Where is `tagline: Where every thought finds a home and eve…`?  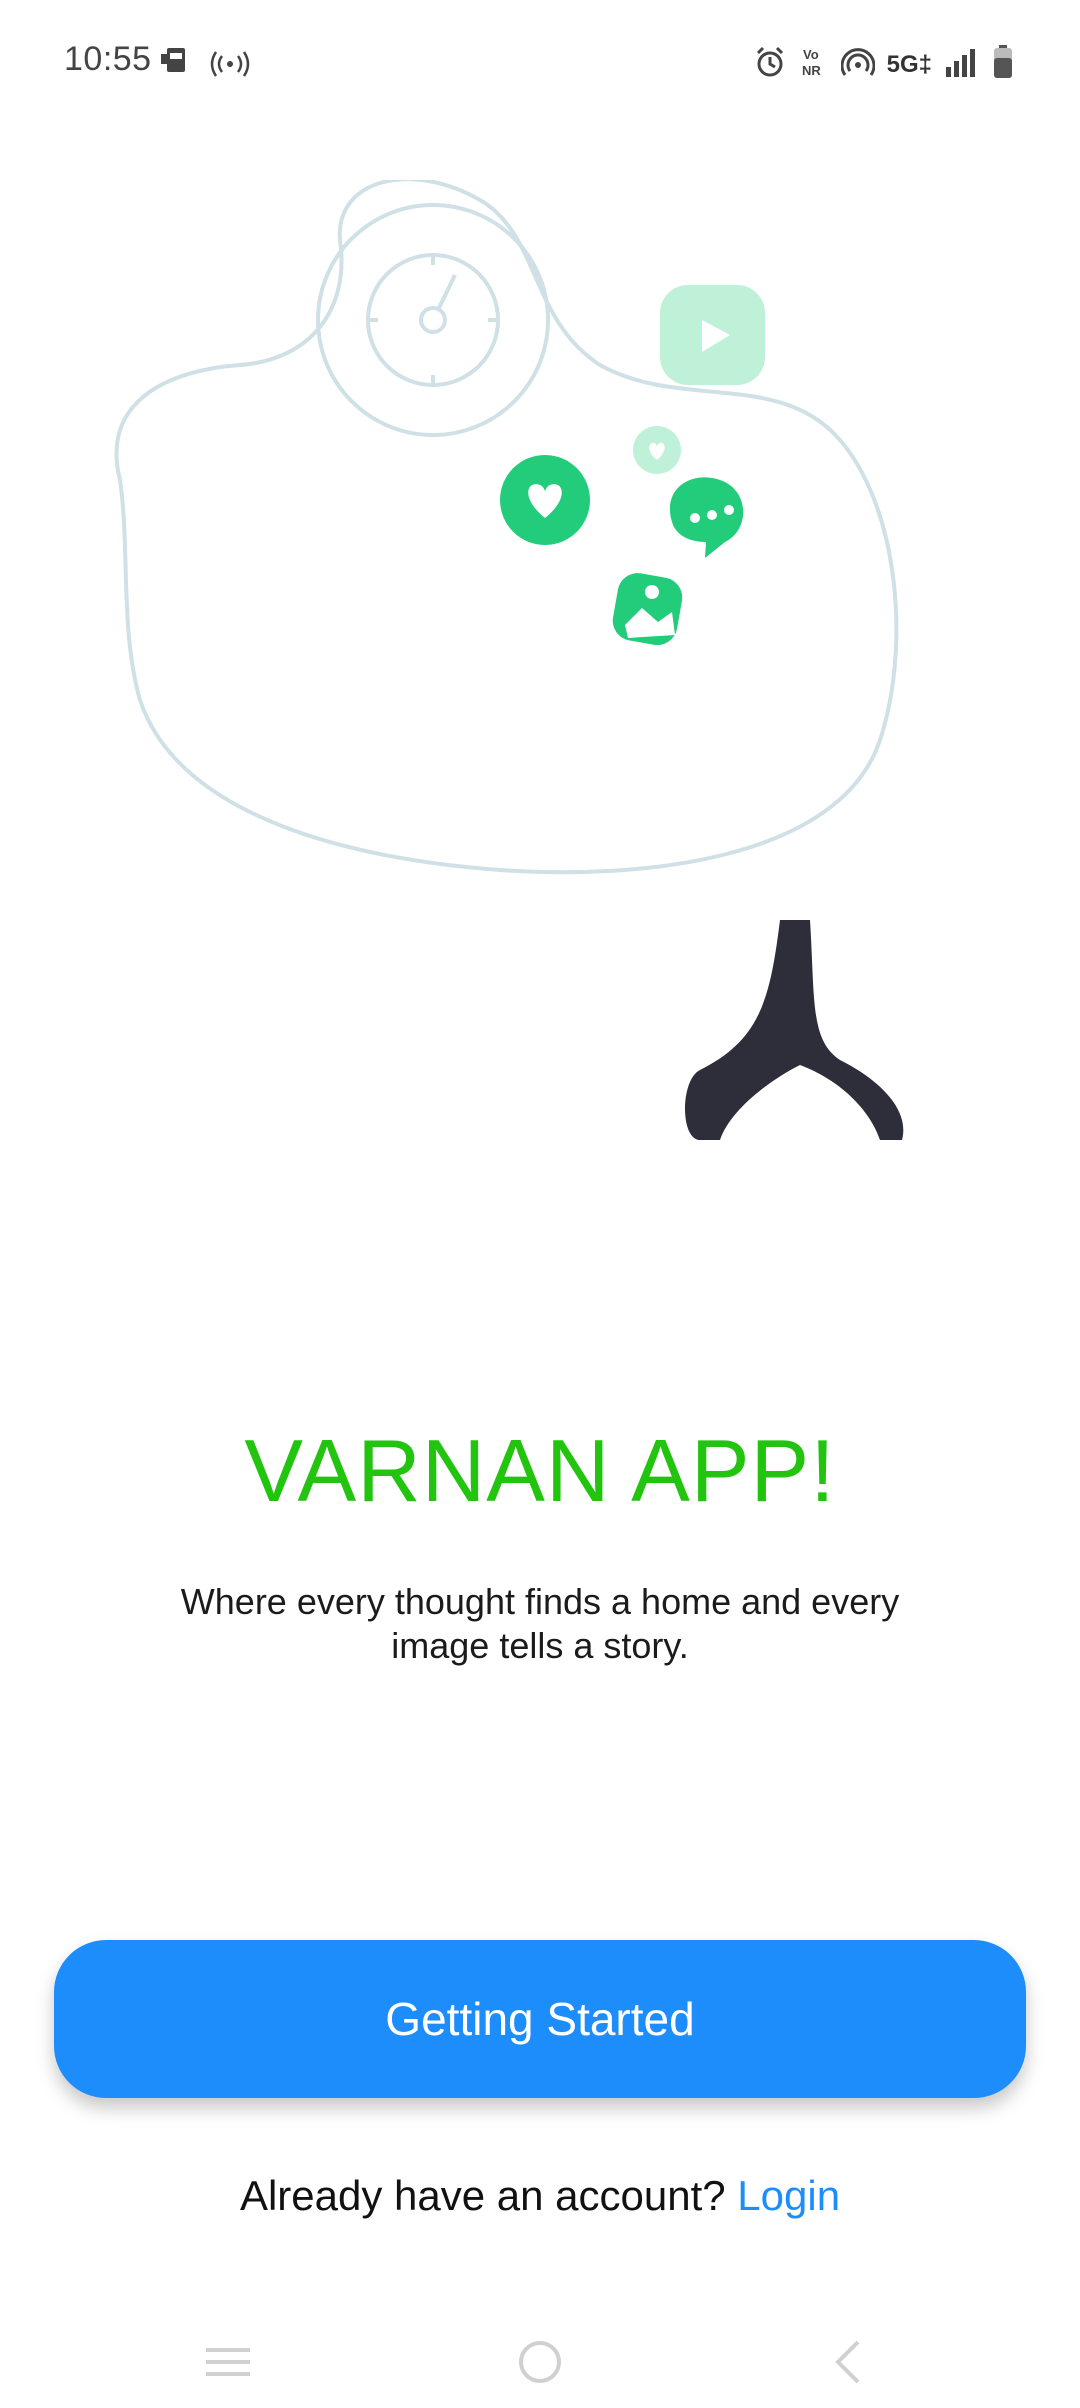
tagline: Where every thought finds a home and eve… is located at coordinates (540, 1623).